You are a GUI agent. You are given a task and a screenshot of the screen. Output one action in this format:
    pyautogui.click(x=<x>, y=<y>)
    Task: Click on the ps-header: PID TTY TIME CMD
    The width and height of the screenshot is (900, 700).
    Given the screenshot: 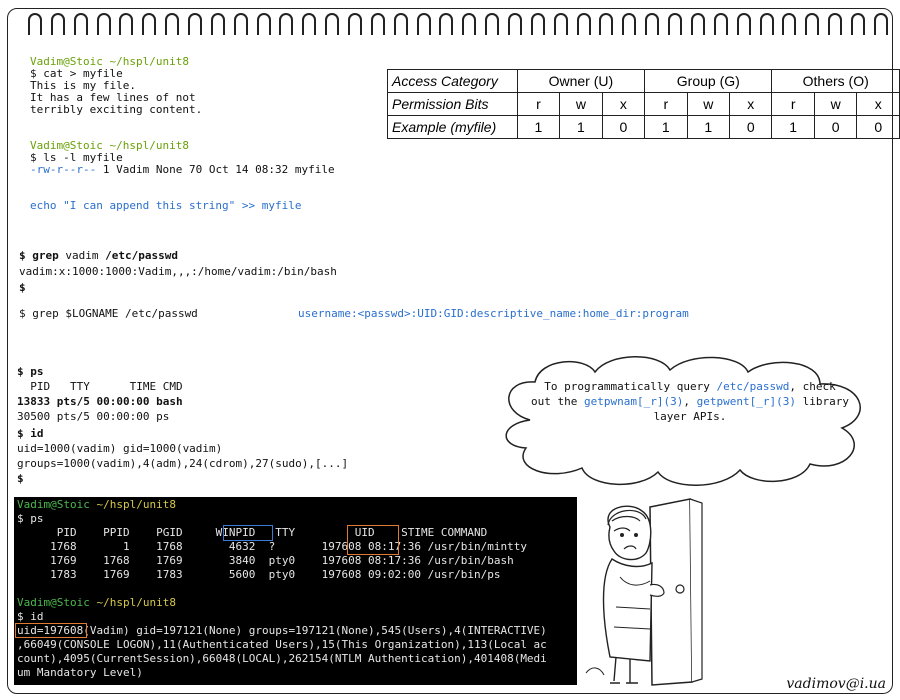 What is the action you would take?
    pyautogui.click(x=100, y=386)
    